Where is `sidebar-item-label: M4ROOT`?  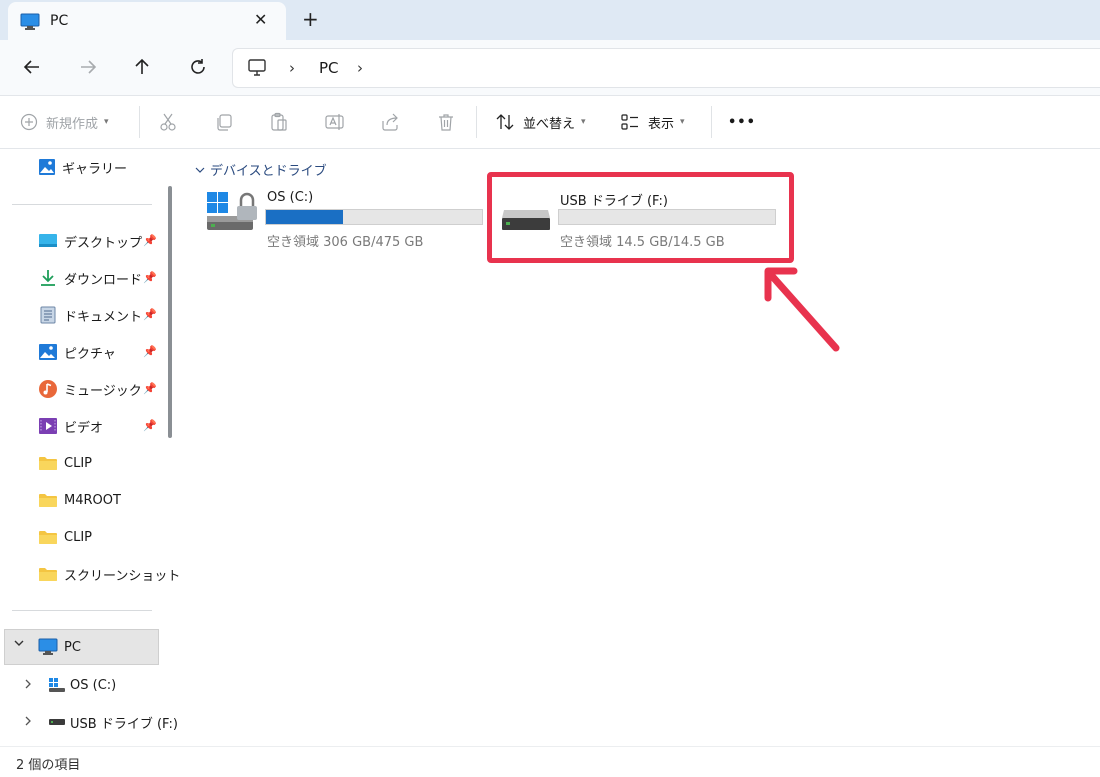 sidebar-item-label: M4ROOT is located at coordinates (92, 500).